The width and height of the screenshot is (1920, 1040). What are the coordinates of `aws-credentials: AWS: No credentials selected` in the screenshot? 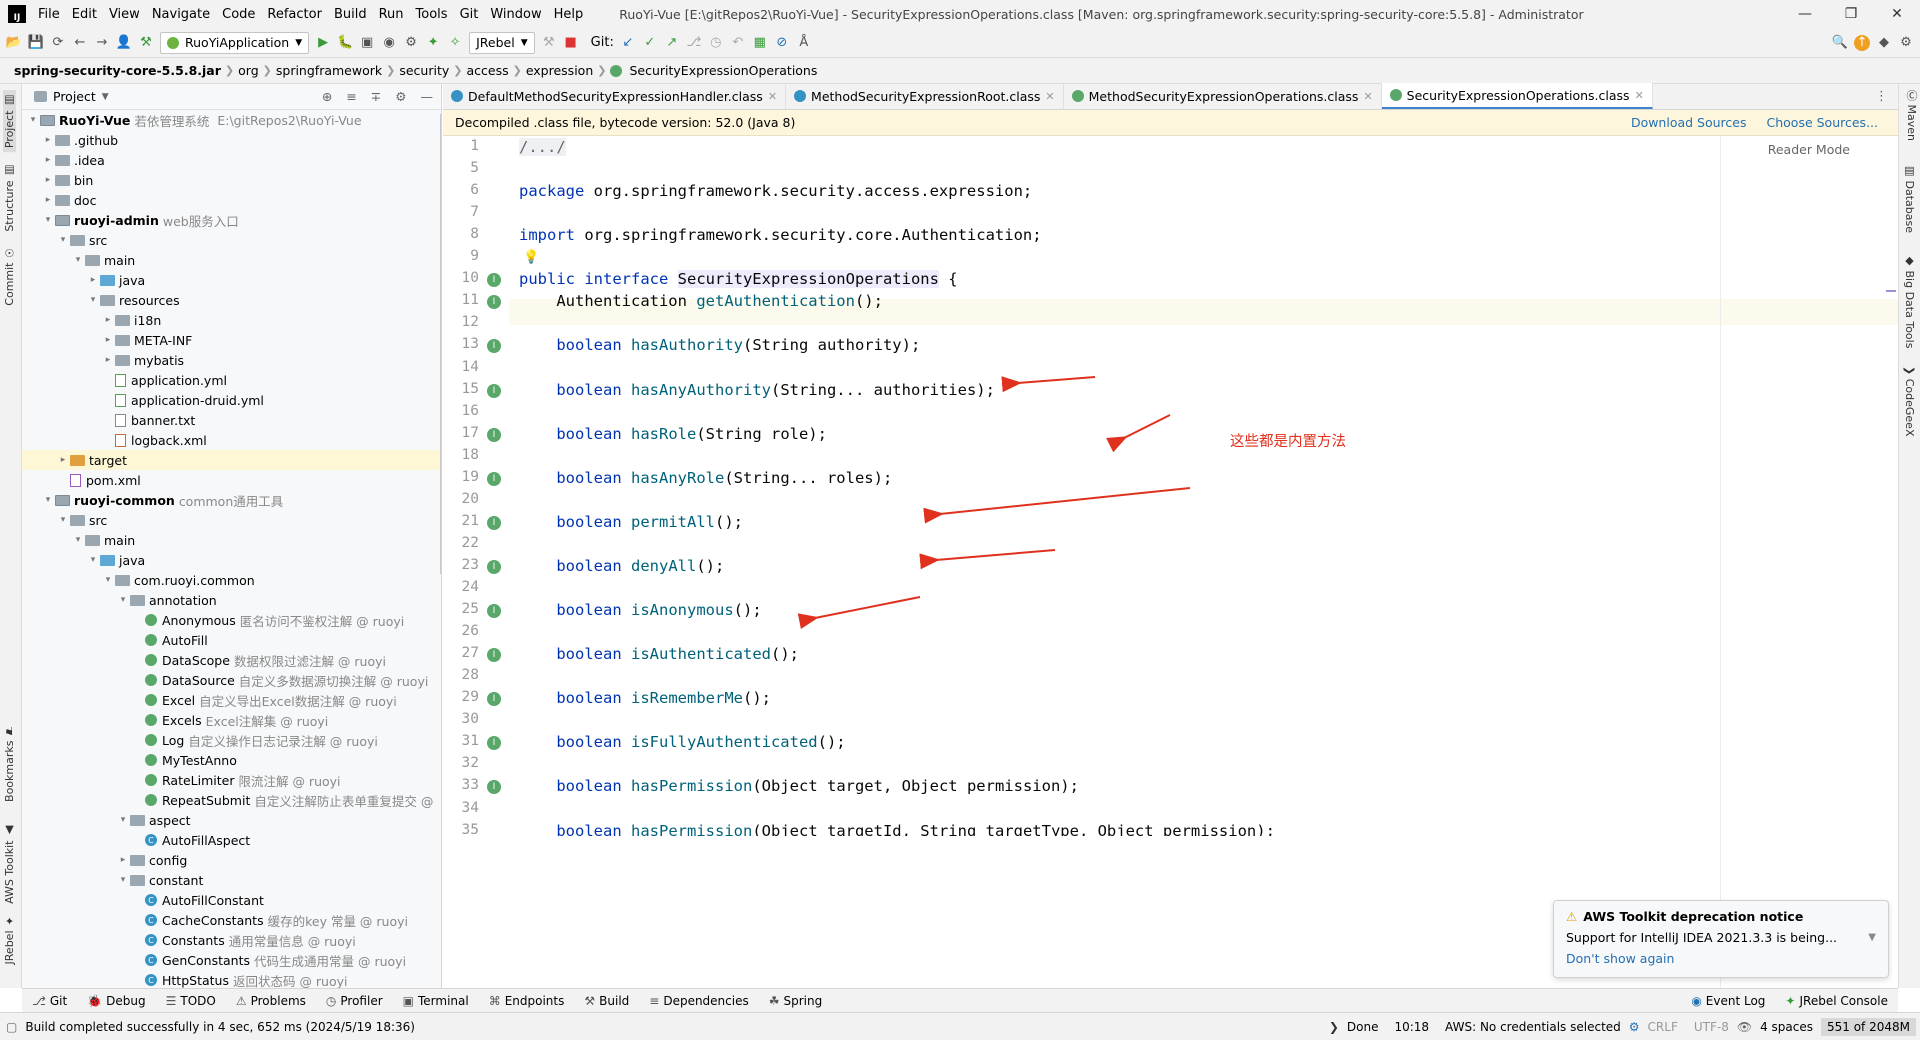 It's located at (1533, 1027).